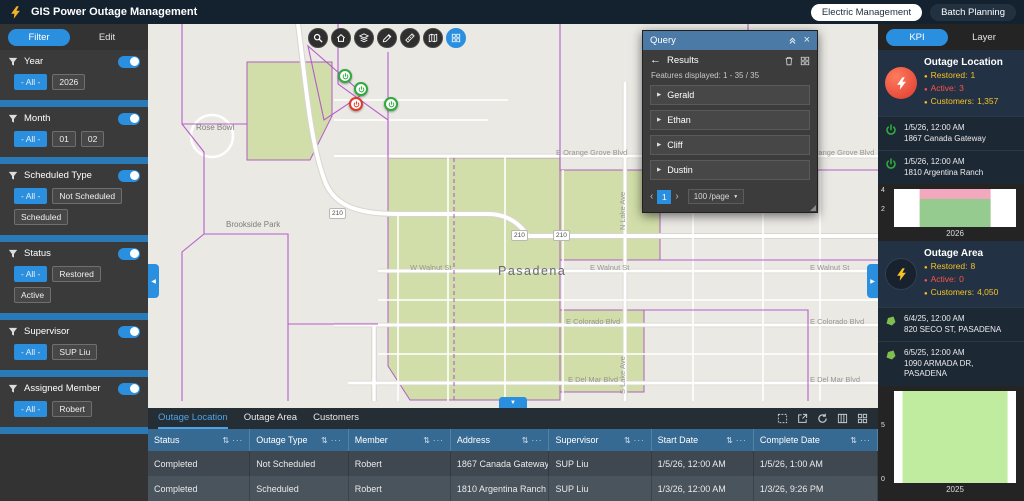 The image size is (1024, 501). What do you see at coordinates (951, 167) in the screenshot?
I see `outage-location-list-item: 1/5/26, 12:00 AM 1810 Argentina Ranch` at bounding box center [951, 167].